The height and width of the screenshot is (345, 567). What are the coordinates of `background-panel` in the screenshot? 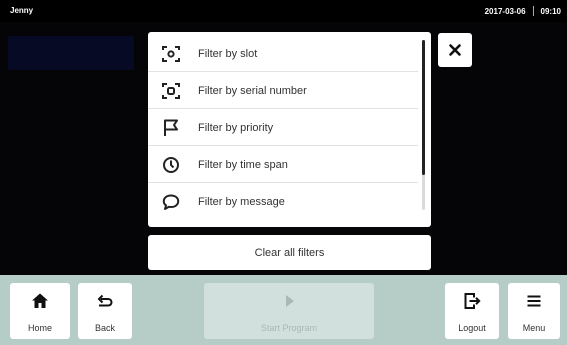 It's located at (71, 53).